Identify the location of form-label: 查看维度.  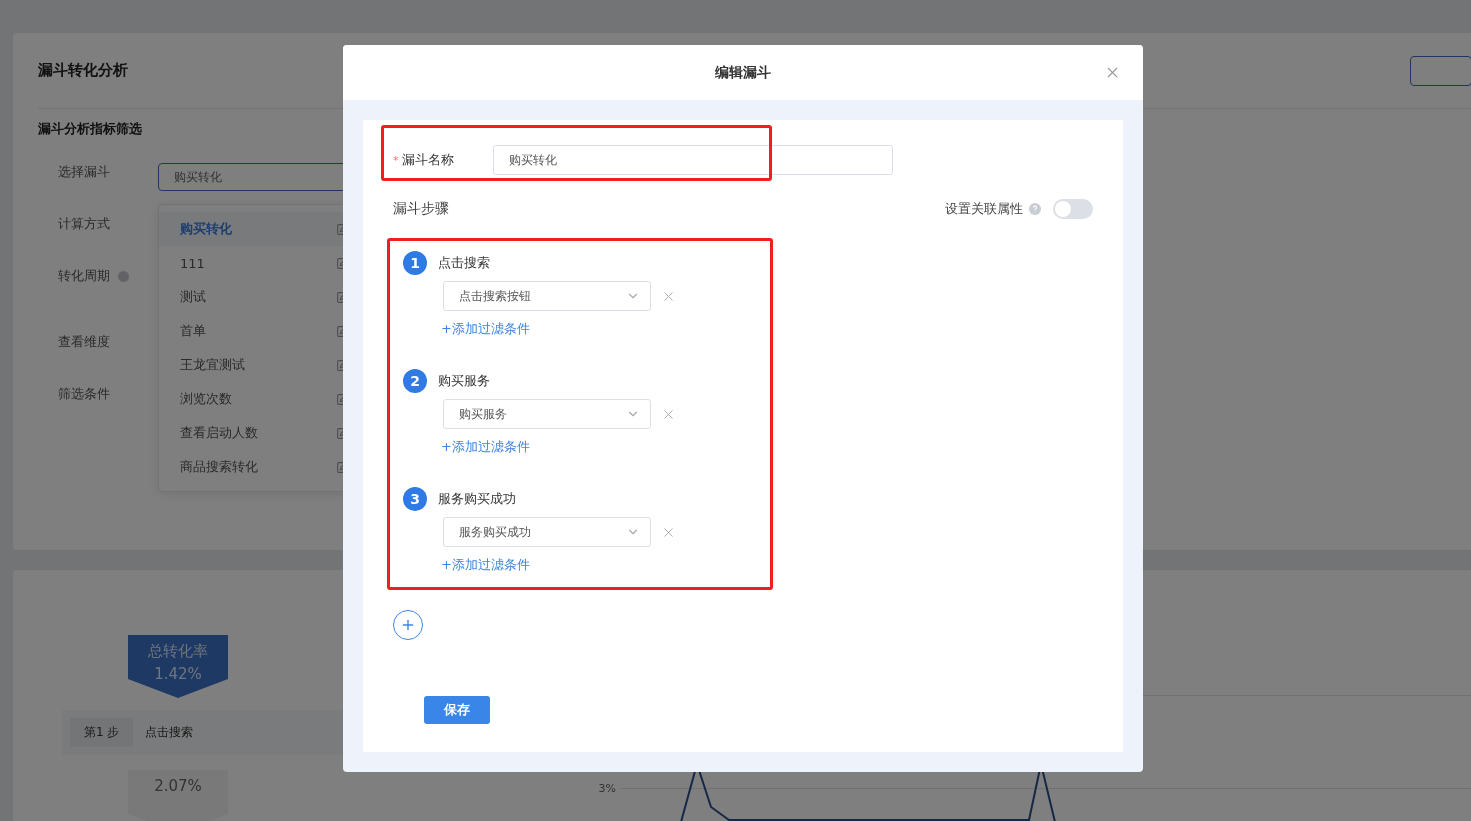
(84, 342).